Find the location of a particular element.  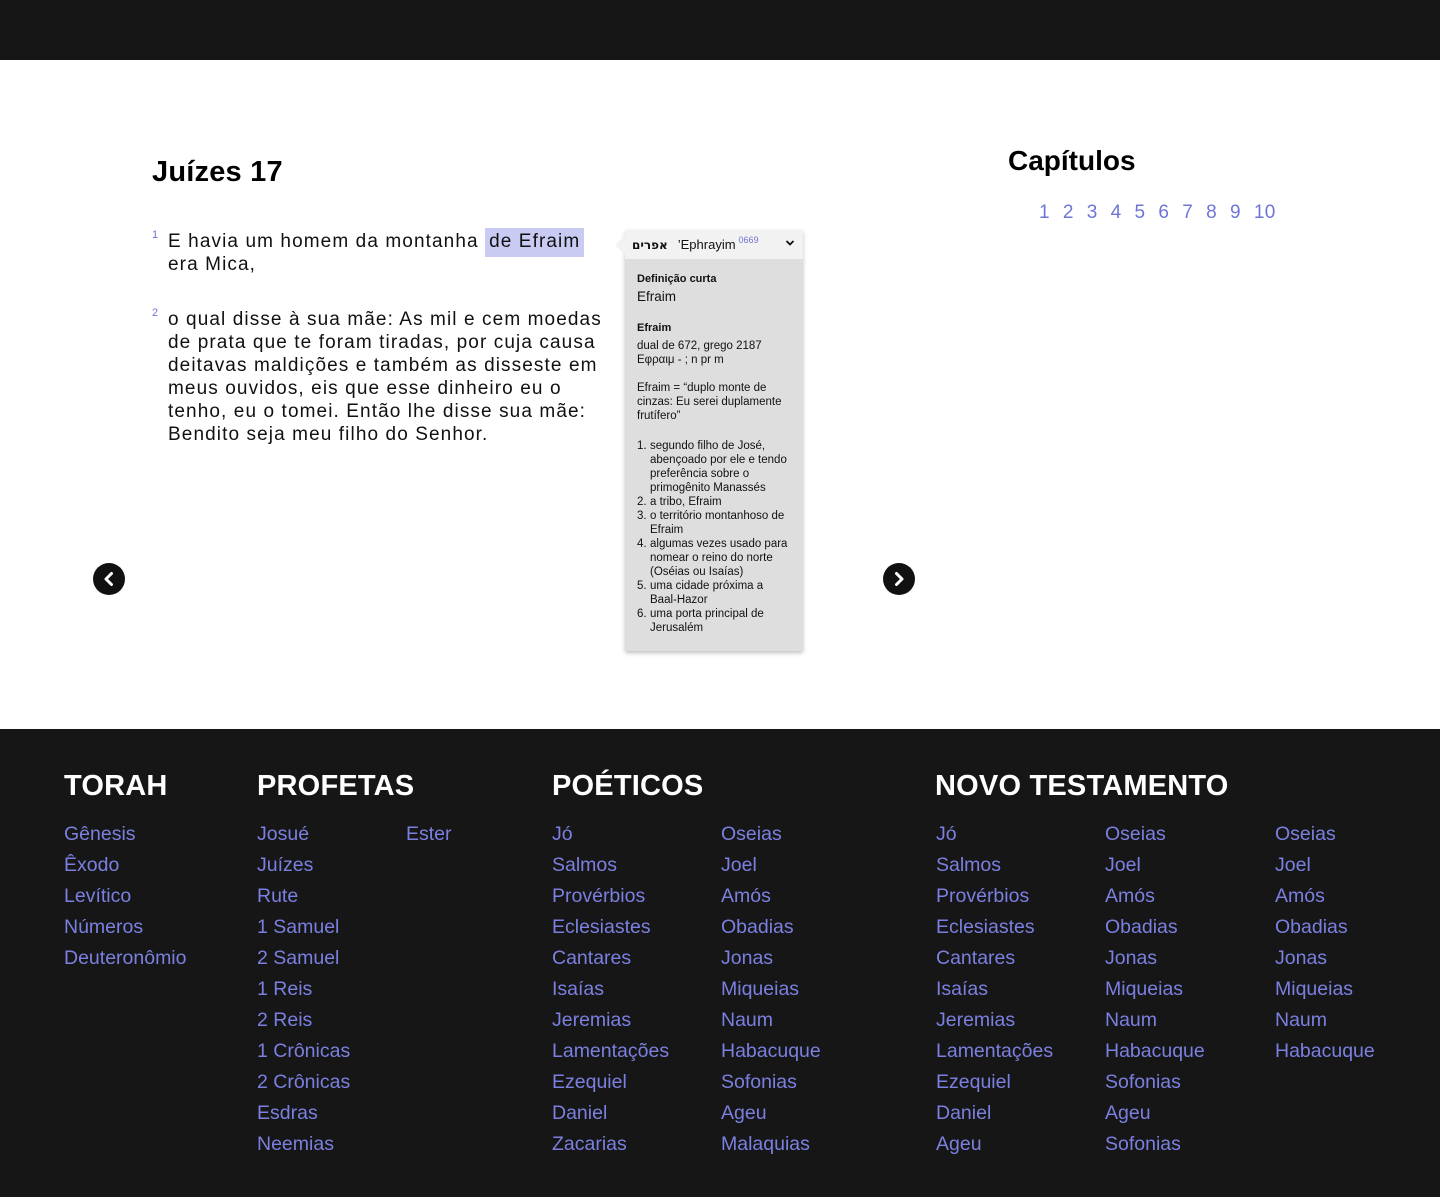

book-link: Números is located at coordinates (103, 927).